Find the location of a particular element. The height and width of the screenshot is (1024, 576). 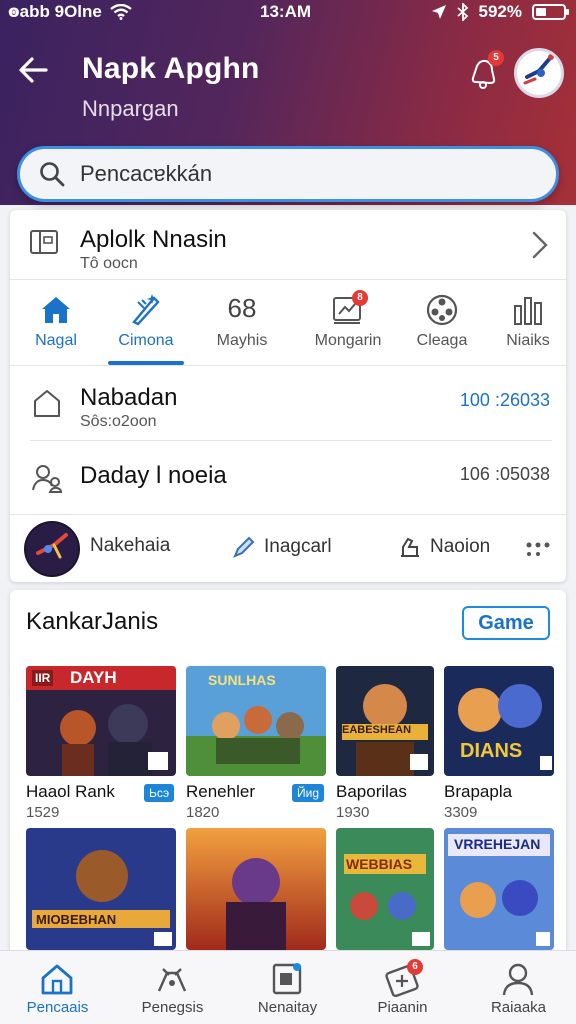

app-row: Aplolk Nnasin Tô oocn is located at coordinates (288, 245).